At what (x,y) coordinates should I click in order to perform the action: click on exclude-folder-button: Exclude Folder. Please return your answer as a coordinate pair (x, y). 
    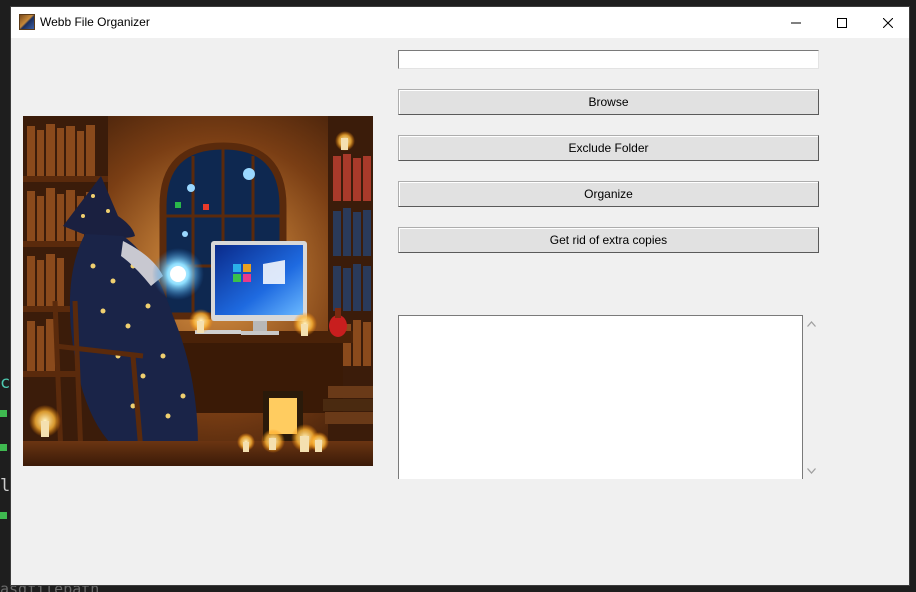
    Looking at the image, I should click on (608, 148).